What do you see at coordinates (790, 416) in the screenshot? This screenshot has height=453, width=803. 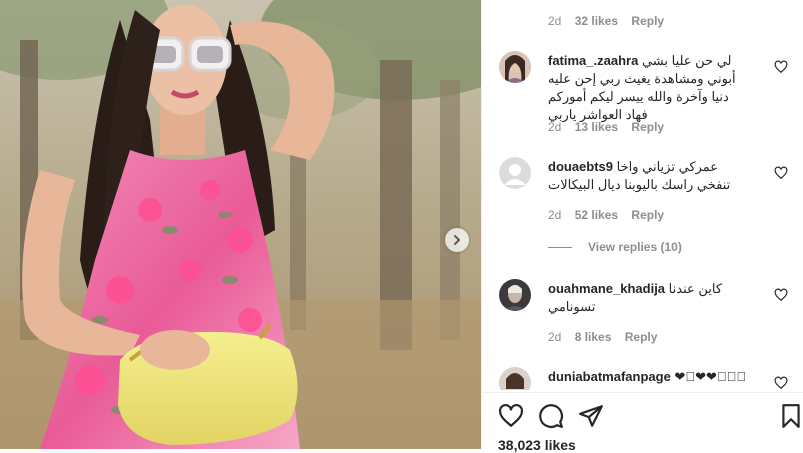 I see `bookmark-icon` at bounding box center [790, 416].